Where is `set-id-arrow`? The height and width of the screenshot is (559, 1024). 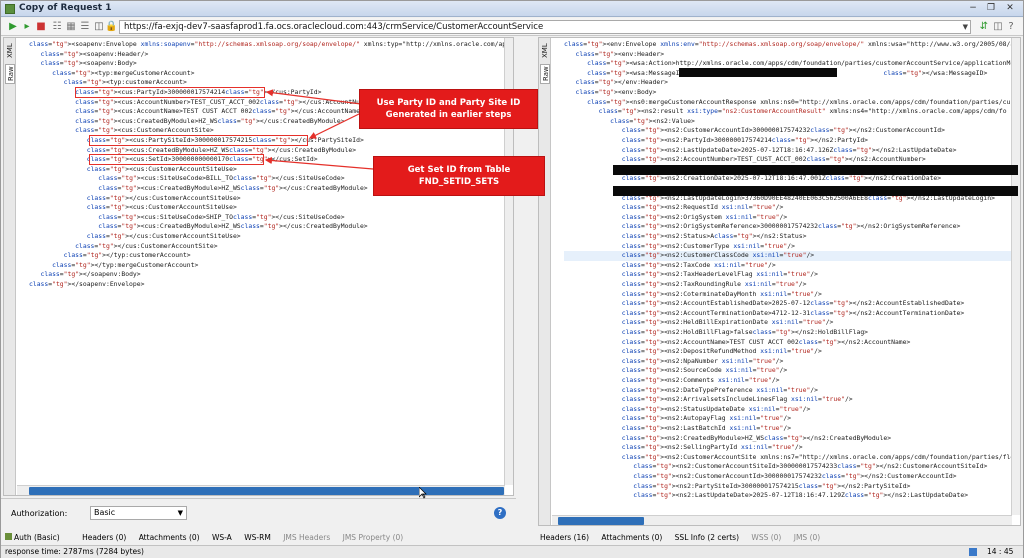
set-id-arrow is located at coordinates (319, 163).